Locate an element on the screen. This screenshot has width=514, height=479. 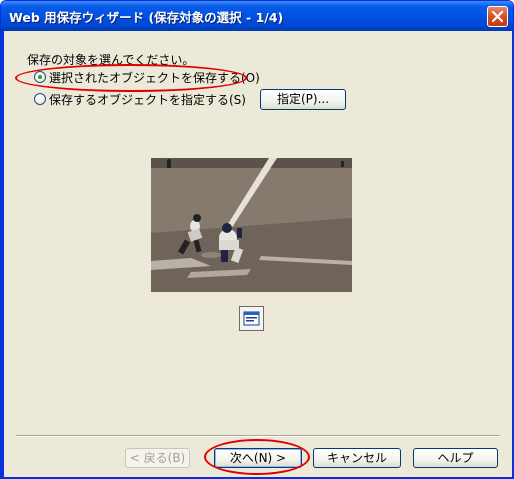
help-button: ヘルプ is located at coordinates (455, 458).